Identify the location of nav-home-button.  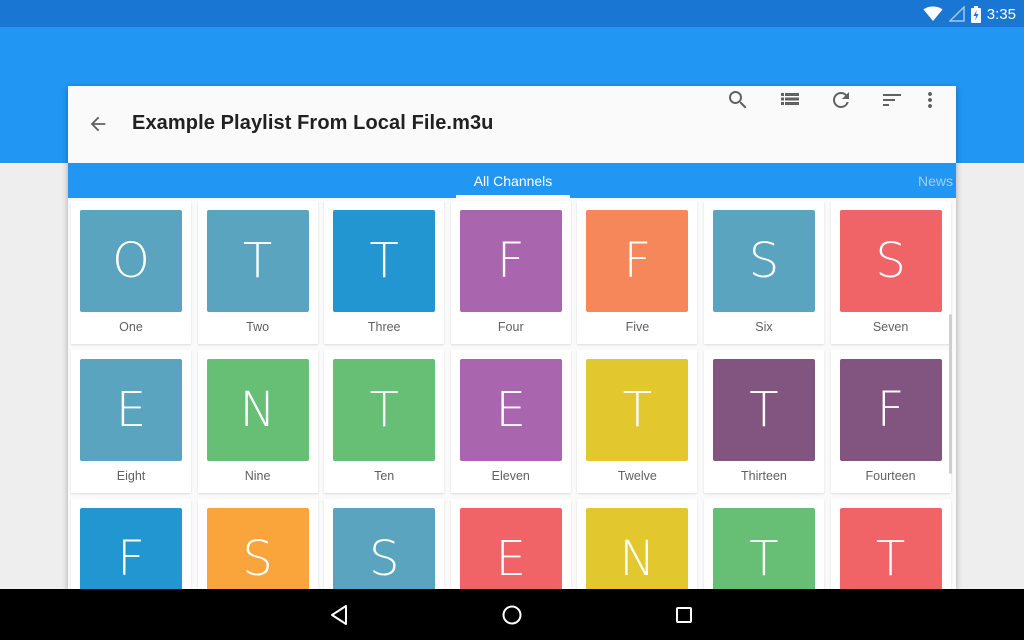
(512, 615).